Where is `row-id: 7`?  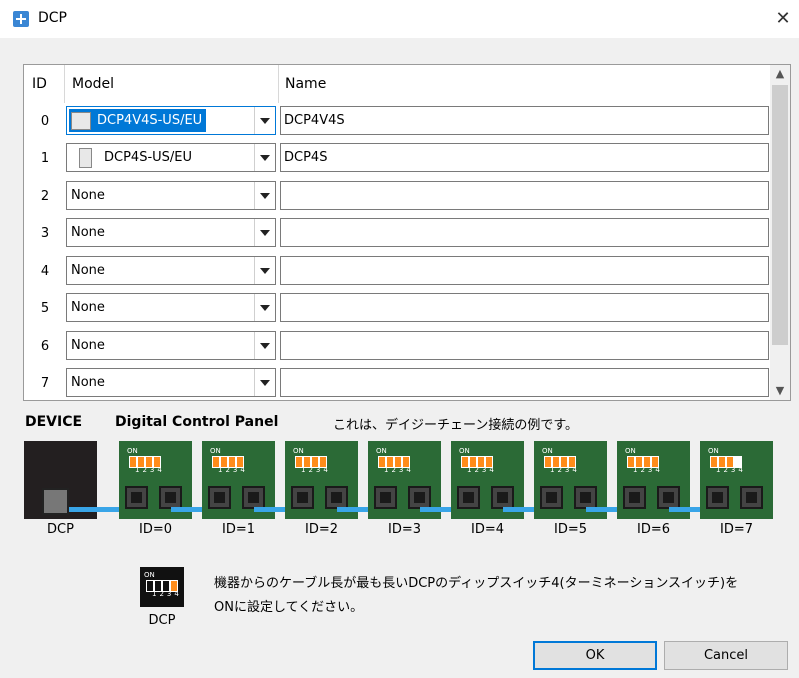 row-id: 7 is located at coordinates (45, 383).